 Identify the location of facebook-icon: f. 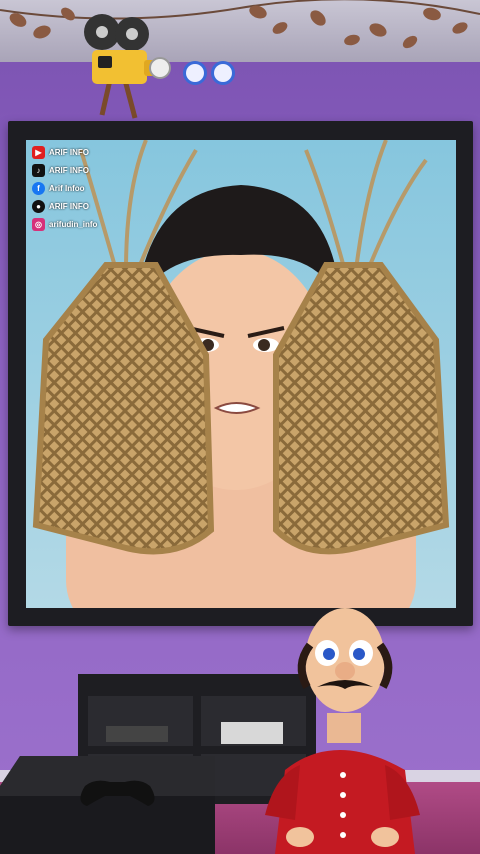
(38, 188).